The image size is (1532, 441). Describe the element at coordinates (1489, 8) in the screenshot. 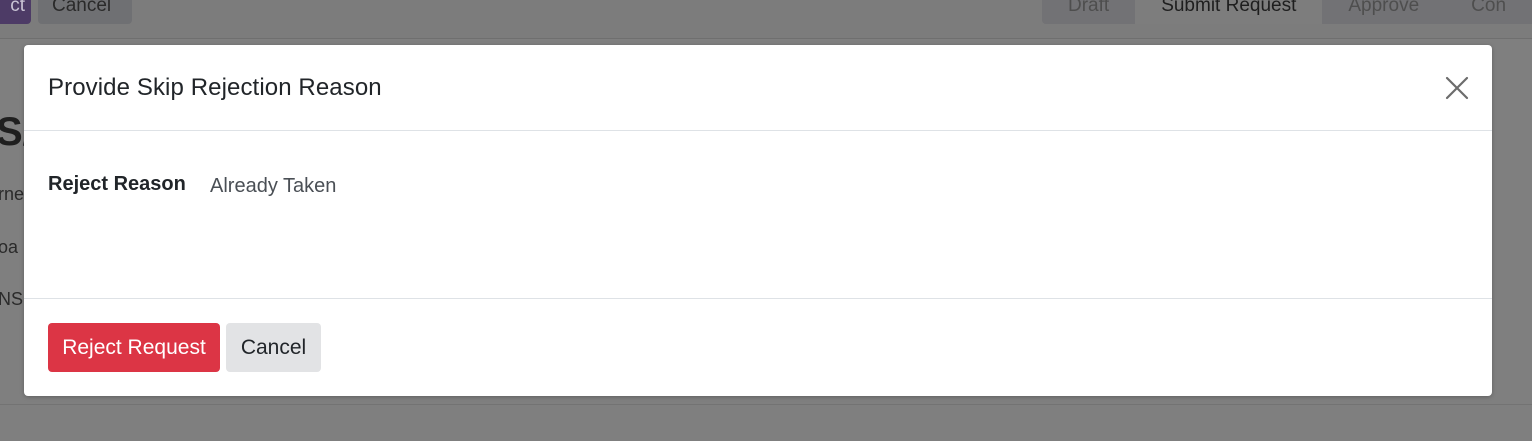

I see `status-stage-next: Con` at that location.